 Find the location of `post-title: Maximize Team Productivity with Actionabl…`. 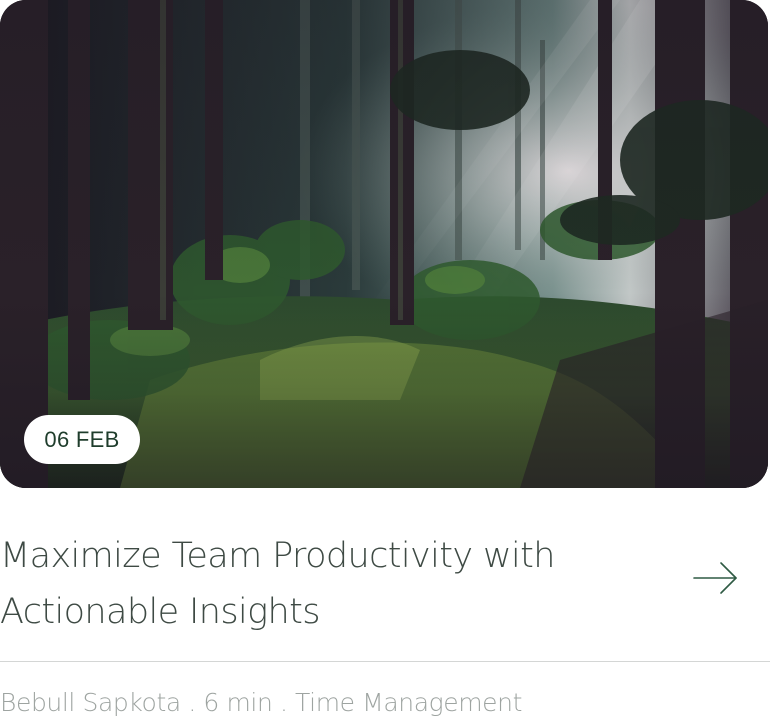

post-title: Maximize Team Productivity with Actionabl… is located at coordinates (310, 584).